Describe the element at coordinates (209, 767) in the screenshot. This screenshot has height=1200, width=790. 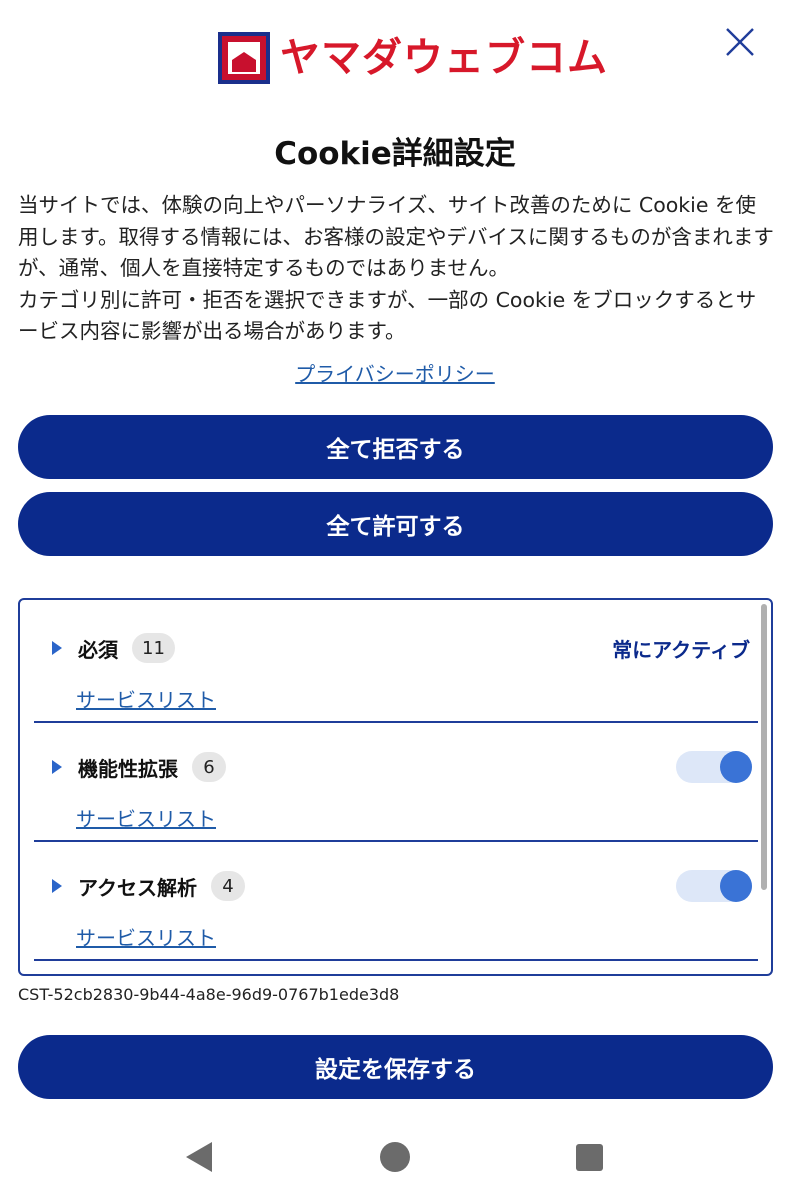
I see `count-badge: 6` at that location.